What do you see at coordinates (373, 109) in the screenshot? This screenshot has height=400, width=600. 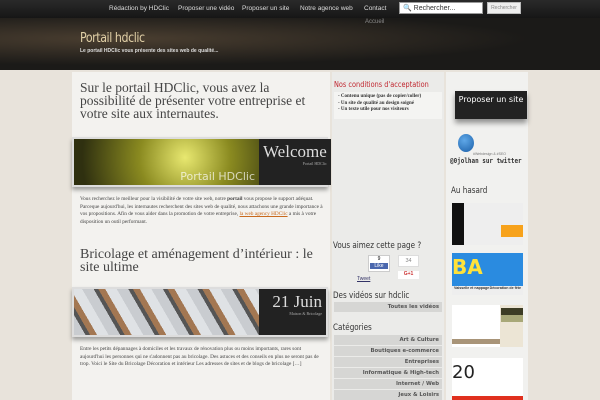 I see `condition-item: - Un texte utile pour nos visiteurs` at bounding box center [373, 109].